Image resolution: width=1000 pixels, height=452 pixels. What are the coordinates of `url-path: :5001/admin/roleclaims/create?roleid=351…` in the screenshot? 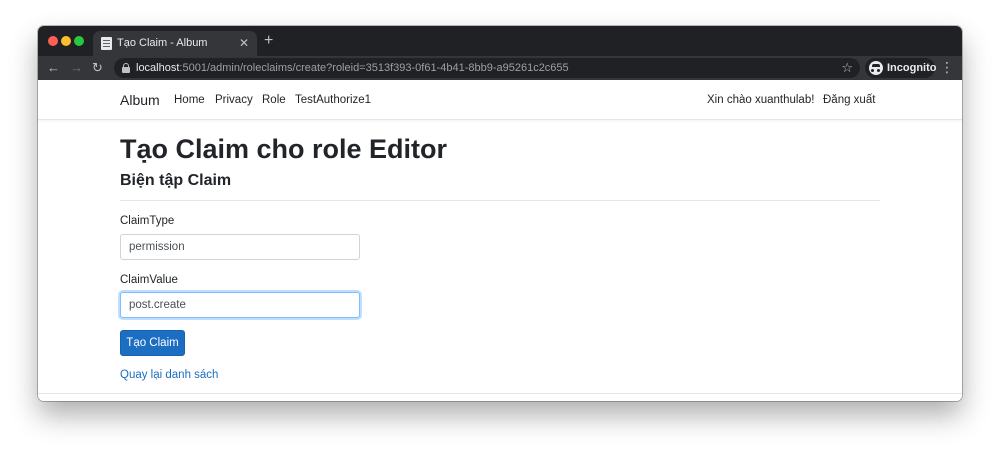 It's located at (374, 68).